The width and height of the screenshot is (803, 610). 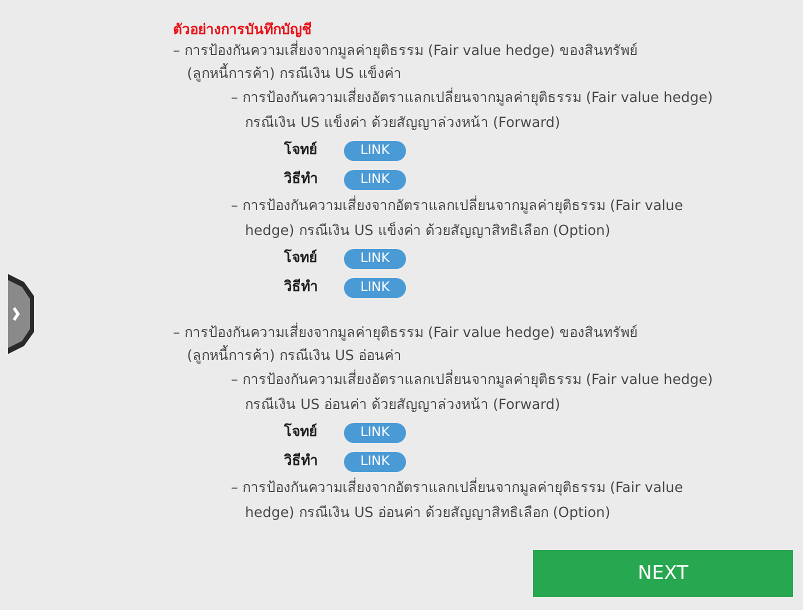 What do you see at coordinates (243, 30) in the screenshot?
I see `section-title: ตัวอย่างการบันทึกบัญชี` at bounding box center [243, 30].